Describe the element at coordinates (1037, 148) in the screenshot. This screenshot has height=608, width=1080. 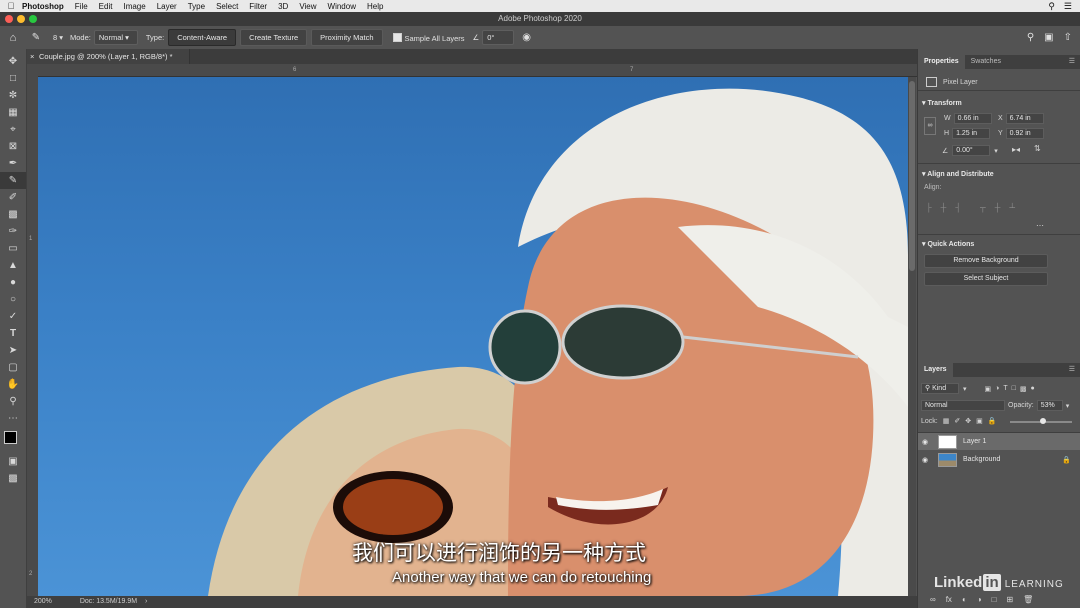
I see `flip-vertical-icon: ⇅` at that location.